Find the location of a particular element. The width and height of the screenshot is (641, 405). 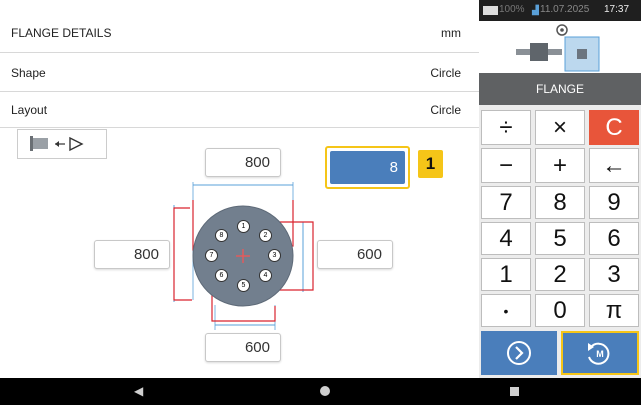

home-icon is located at coordinates (325, 391).